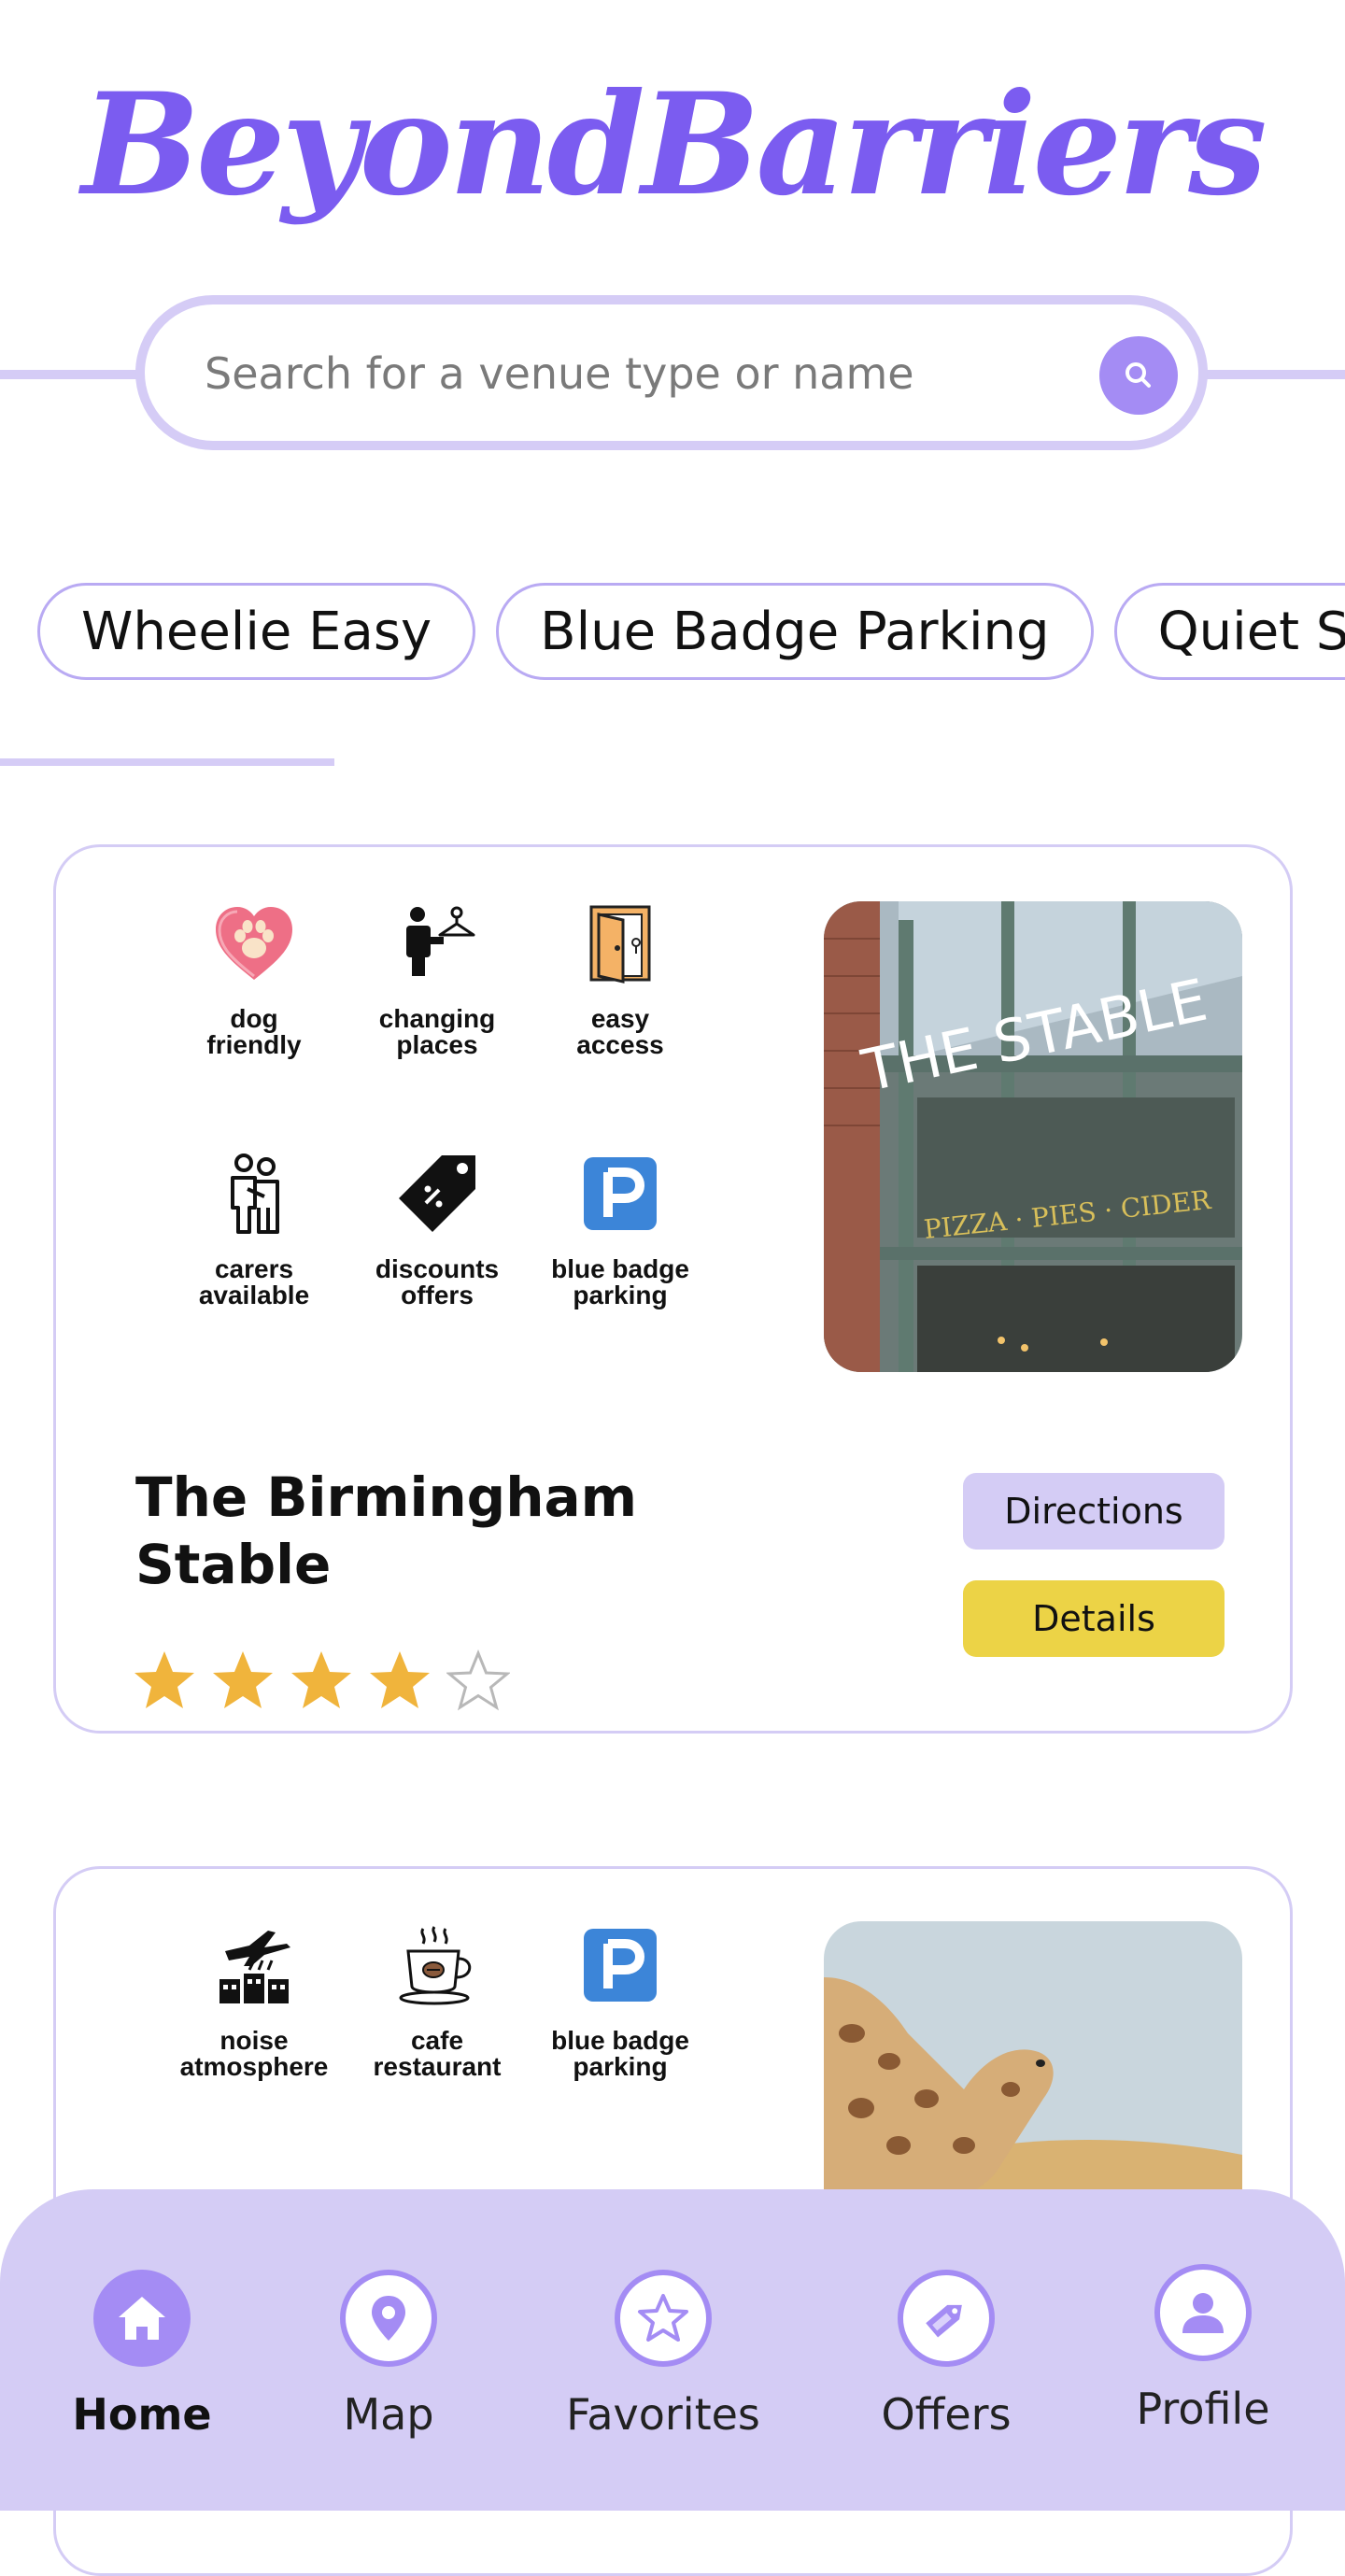  What do you see at coordinates (254, 1031) in the screenshot?
I see `feature-label: dog friendly` at bounding box center [254, 1031].